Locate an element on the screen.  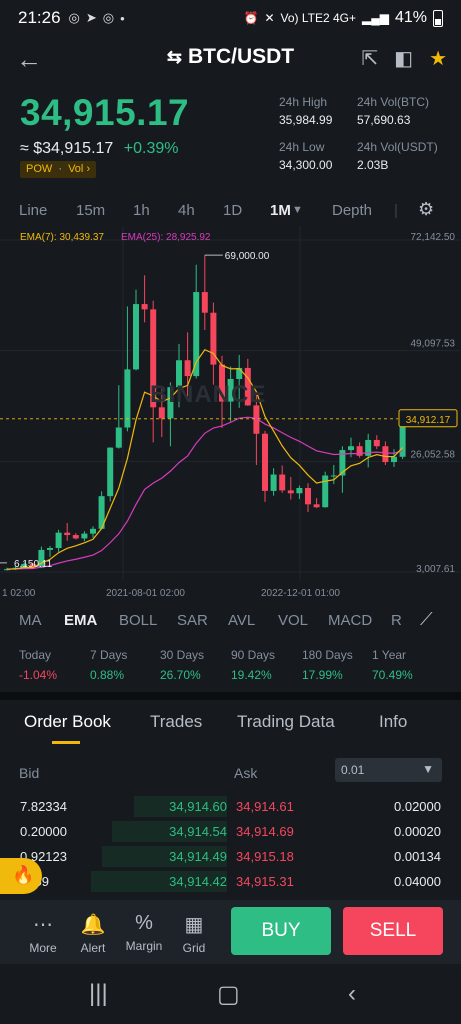
approx-price: ≈ $34,915.17 is located at coordinates (67, 148).